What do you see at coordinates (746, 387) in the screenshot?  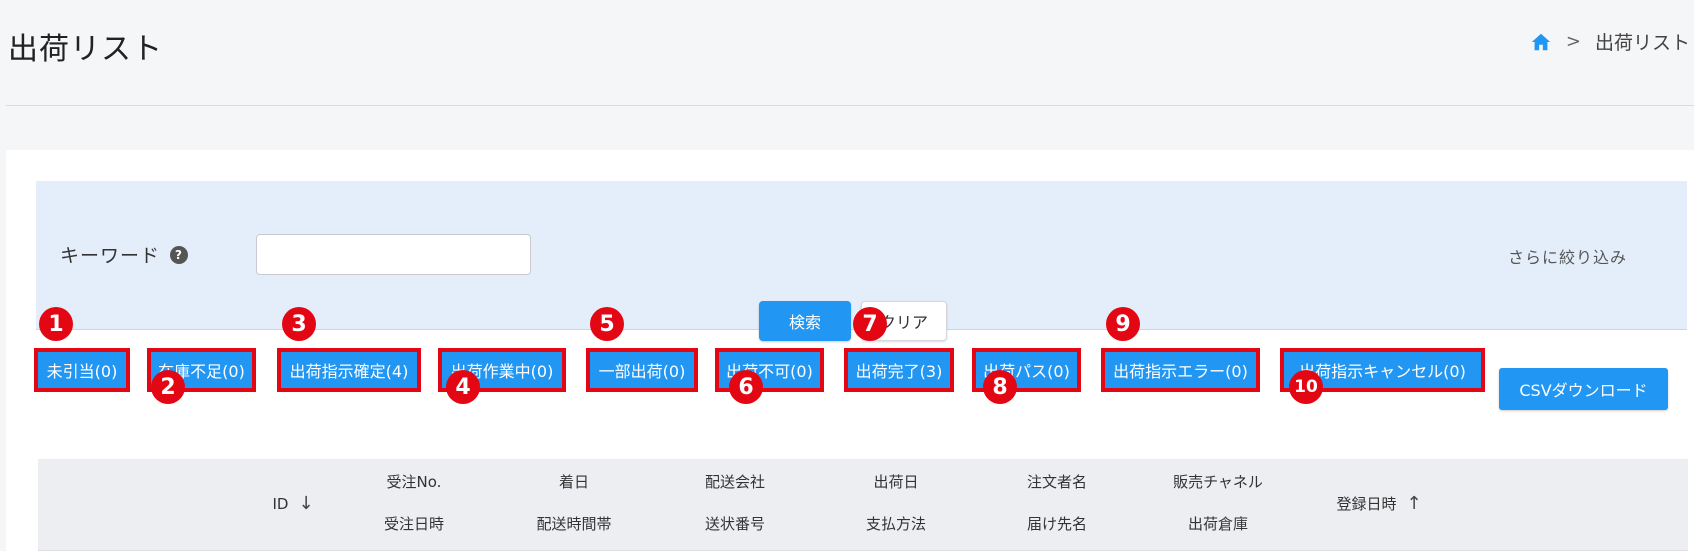 I see `annotation-badge: 6` at bounding box center [746, 387].